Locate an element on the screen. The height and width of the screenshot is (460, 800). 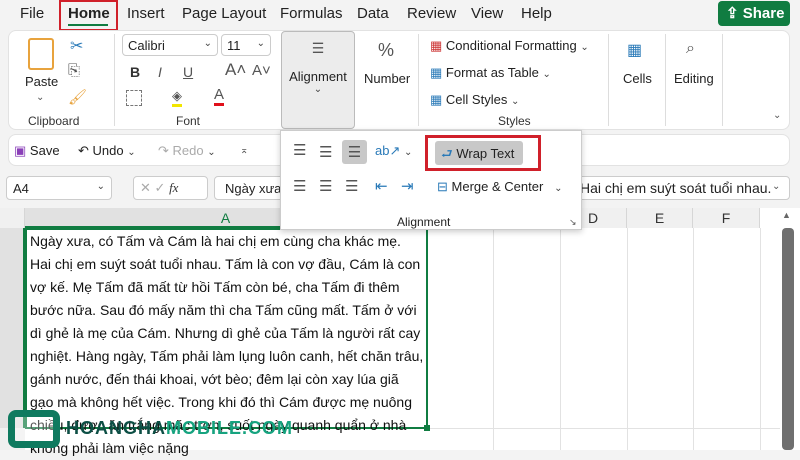
fx-icon: fx is located at coordinates (173, 187).